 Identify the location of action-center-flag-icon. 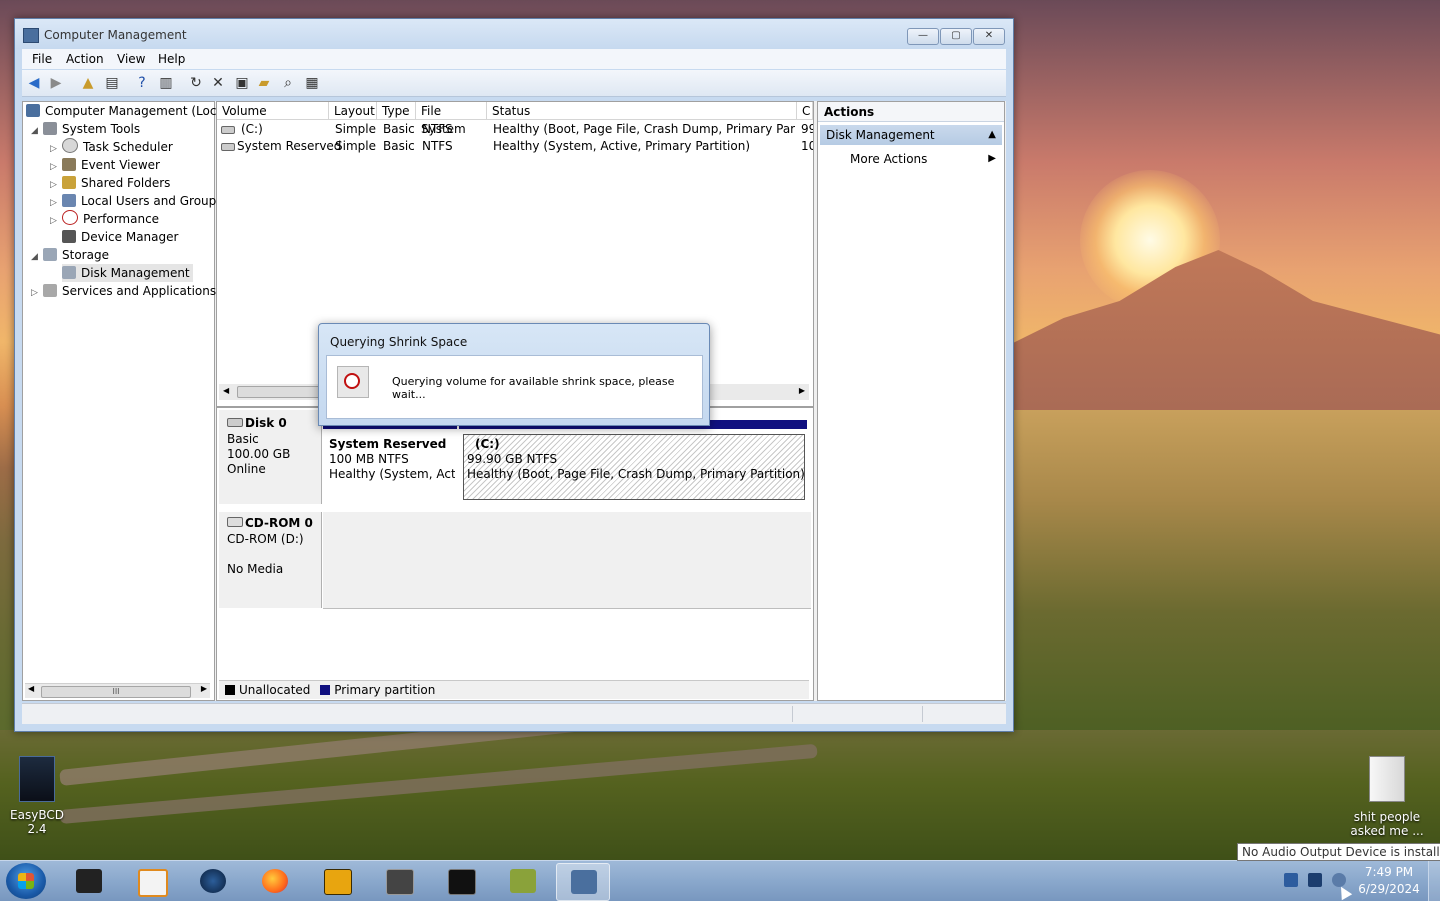
(1291, 880).